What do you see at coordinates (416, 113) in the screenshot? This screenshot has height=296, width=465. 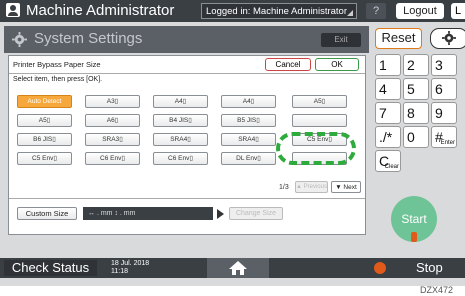 I see `key-8: 8` at bounding box center [416, 113].